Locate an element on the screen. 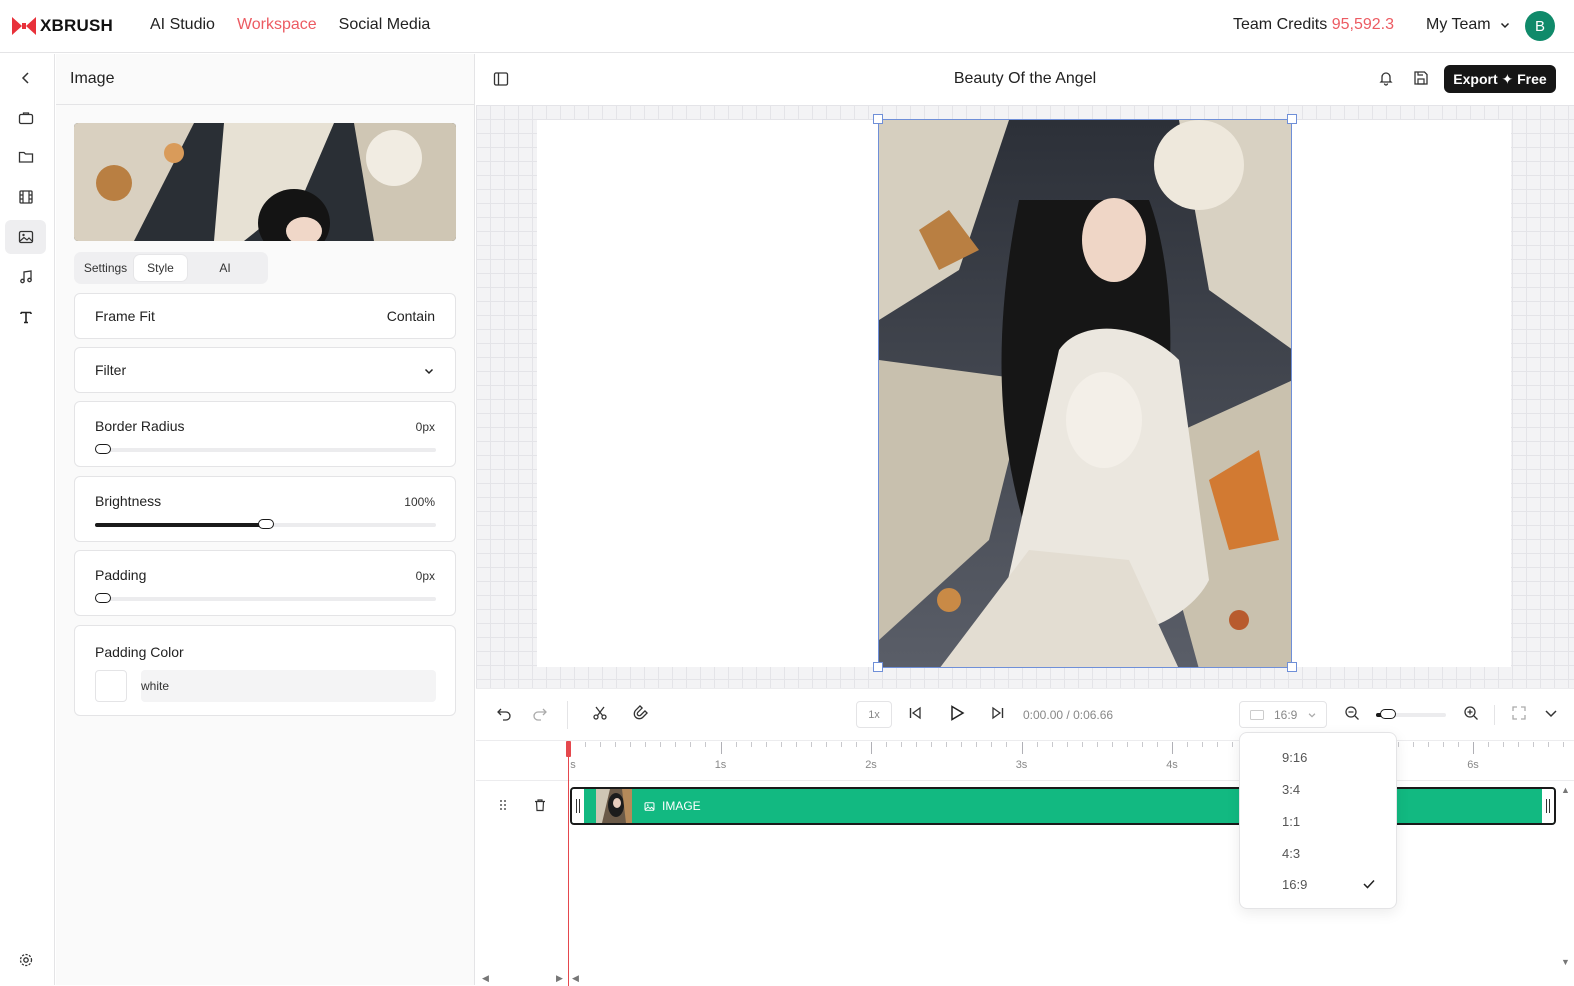 This screenshot has height=986, width=1574. rail-image is located at coordinates (25, 237).